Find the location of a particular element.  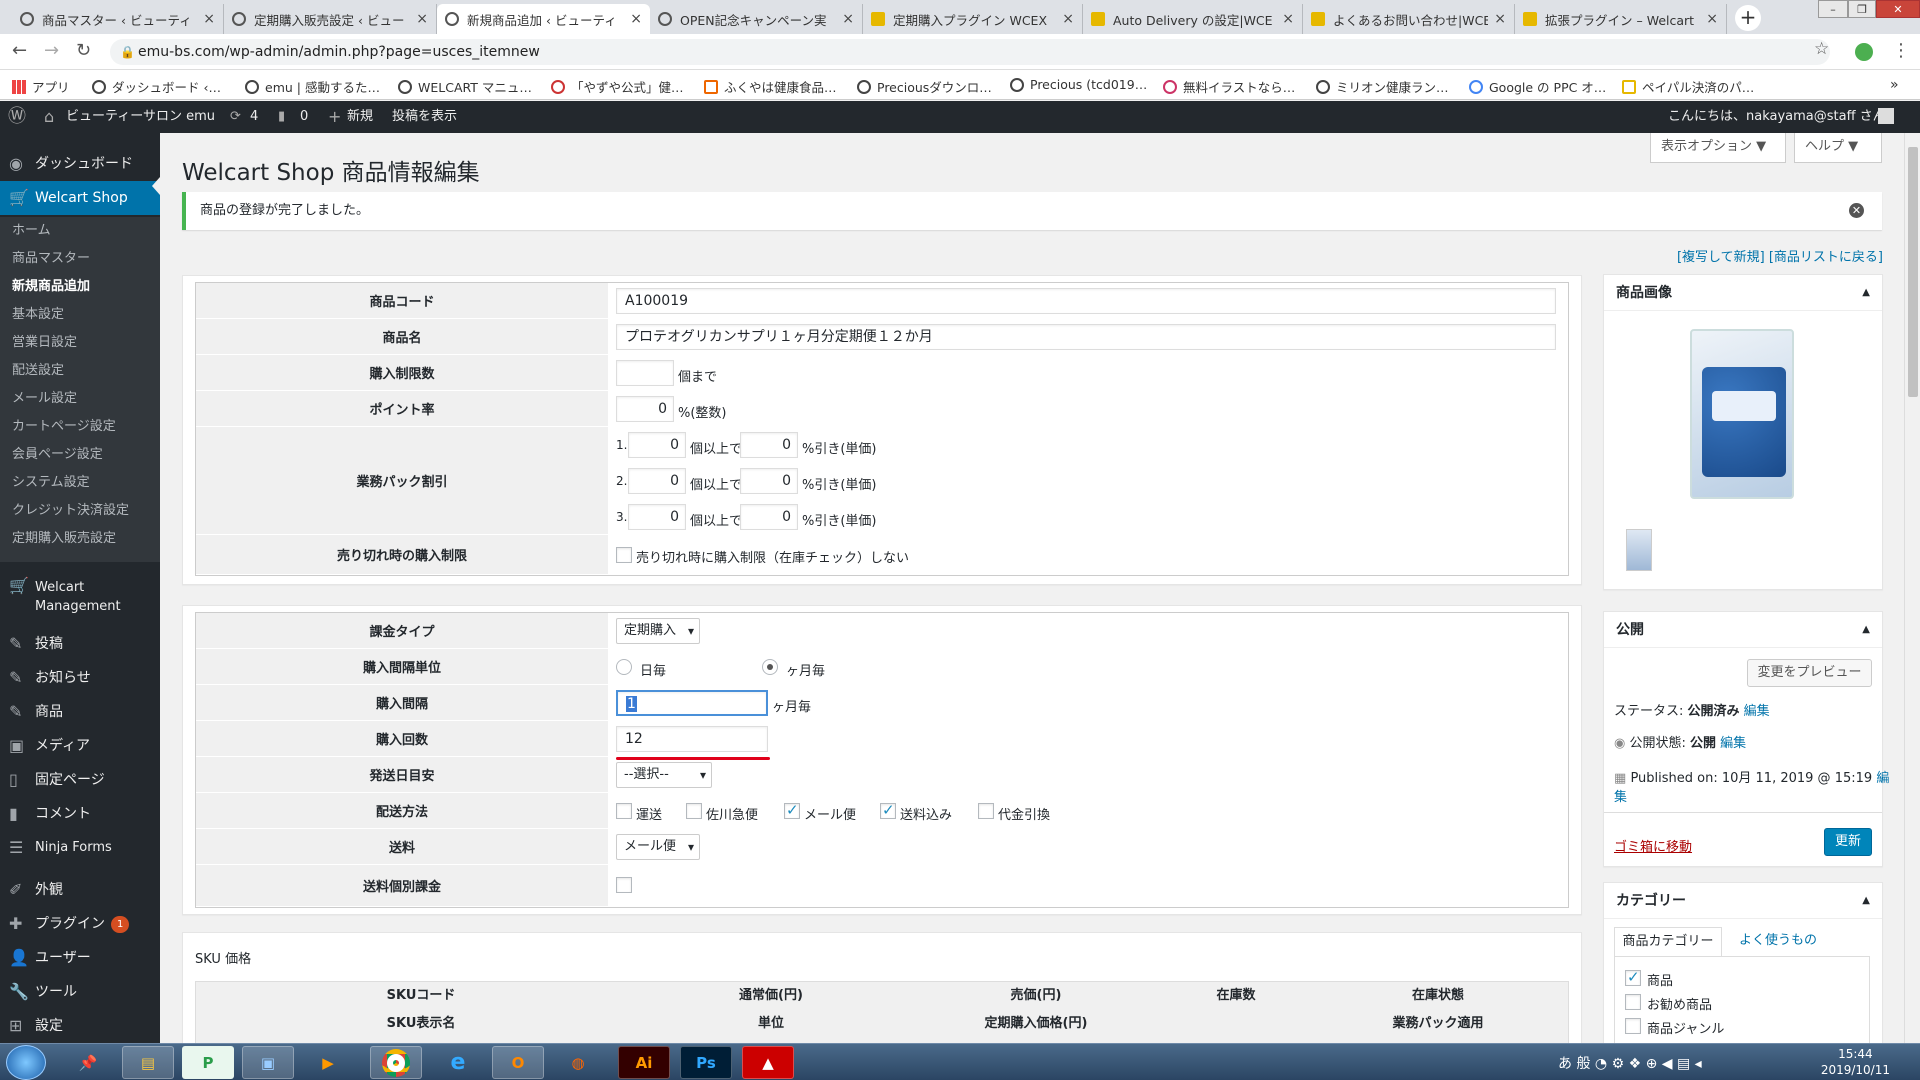

tab-auto-delivery: Auto Delivery の設定|WCE × is located at coordinates (1193, 19).